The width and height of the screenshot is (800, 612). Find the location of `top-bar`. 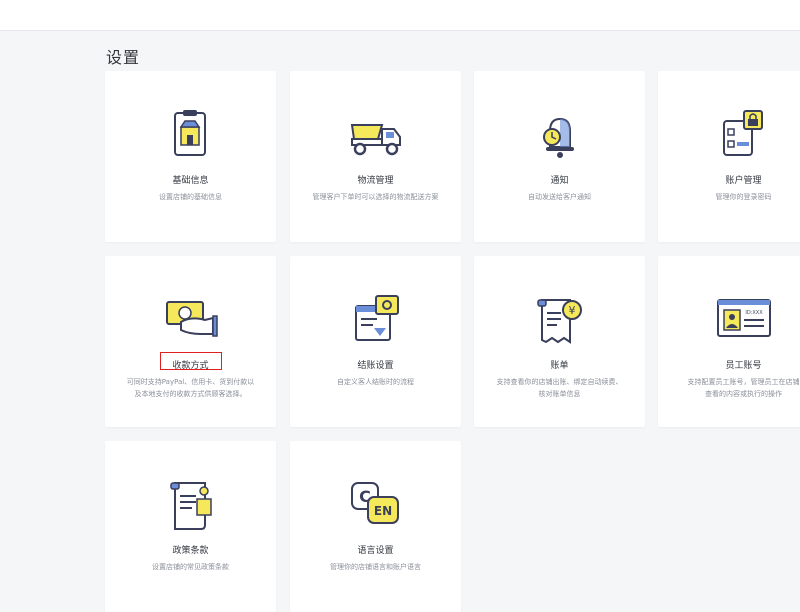

top-bar is located at coordinates (400, 15).